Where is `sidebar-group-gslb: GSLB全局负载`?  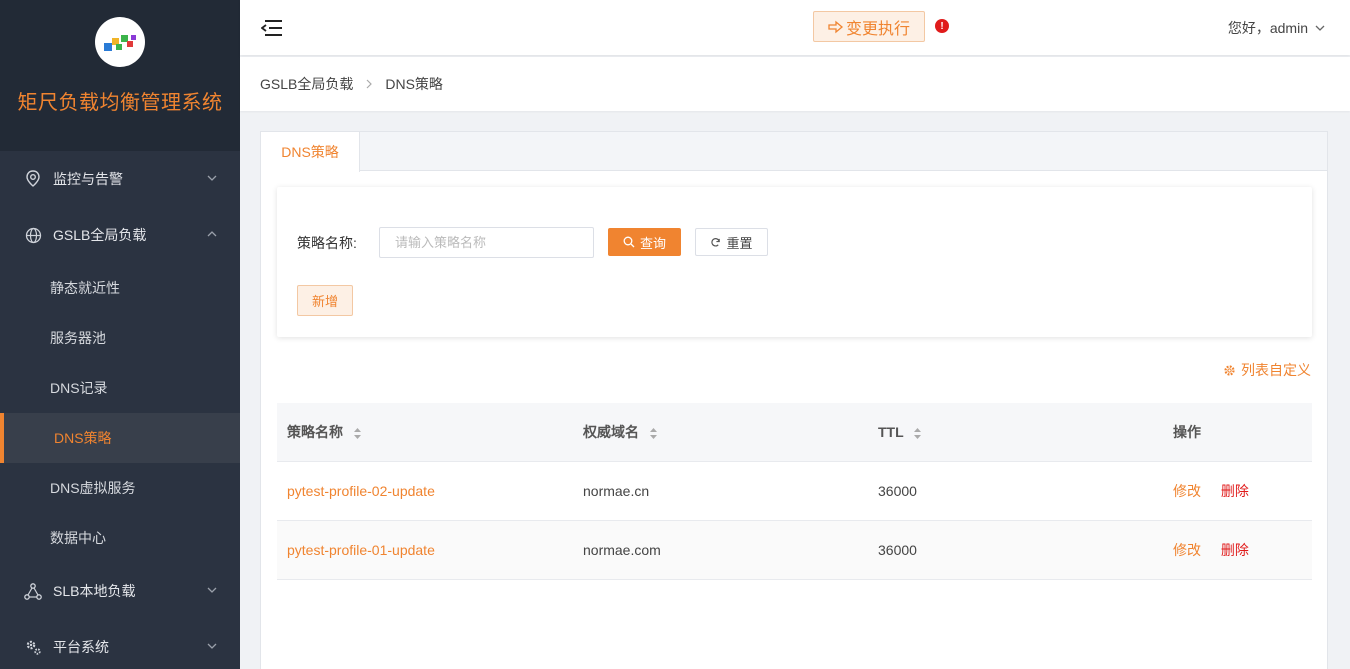 sidebar-group-gslb: GSLB全局负载 is located at coordinates (120, 235).